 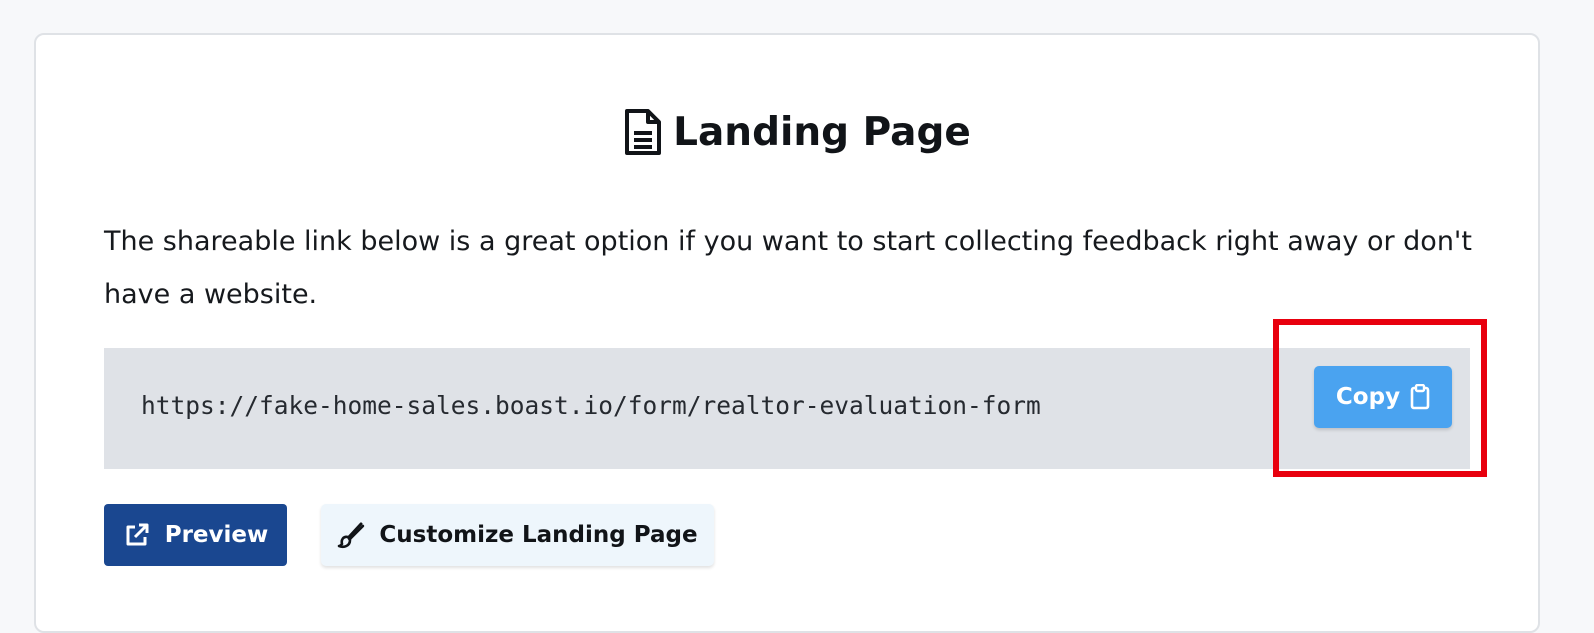 I want to click on preview-button: Preview, so click(x=195, y=535).